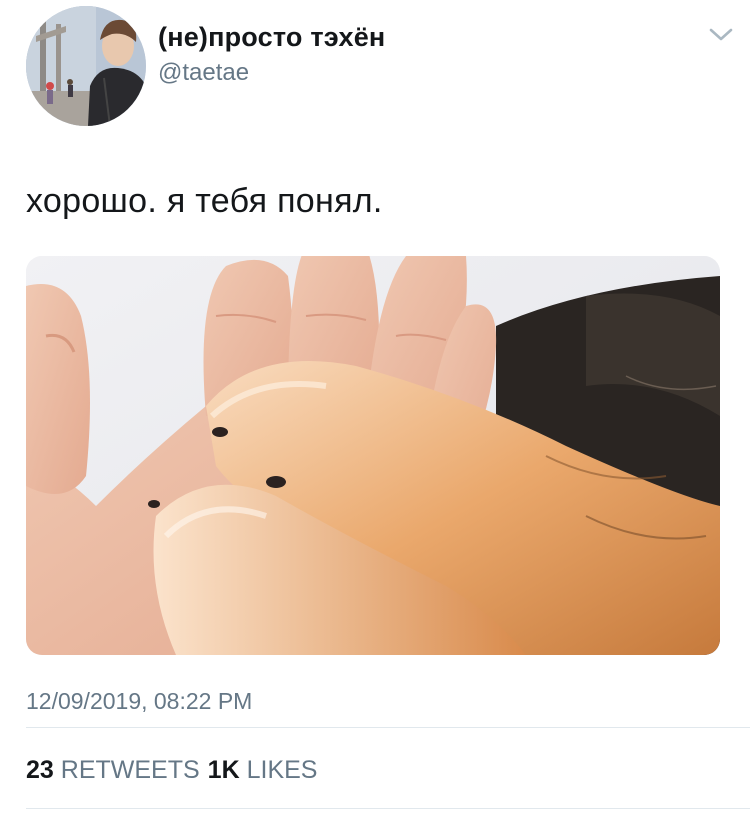  I want to click on author-info: (не)просто тэхён @taetae, so click(271, 54).